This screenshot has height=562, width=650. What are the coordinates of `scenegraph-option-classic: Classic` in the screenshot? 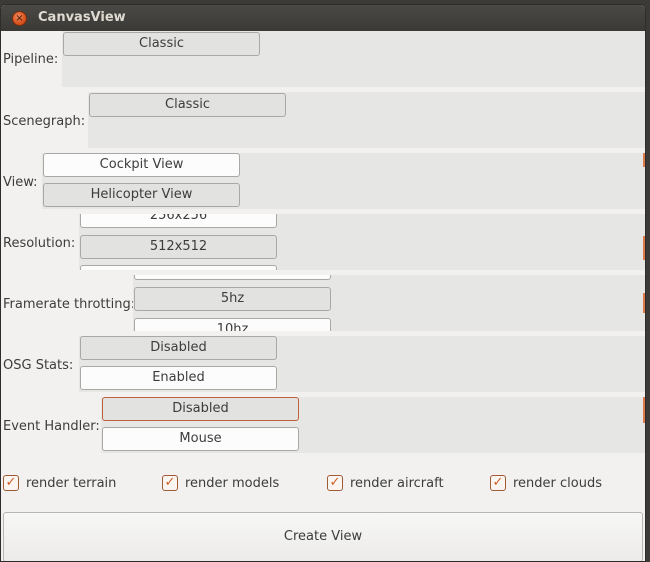 It's located at (187, 105).